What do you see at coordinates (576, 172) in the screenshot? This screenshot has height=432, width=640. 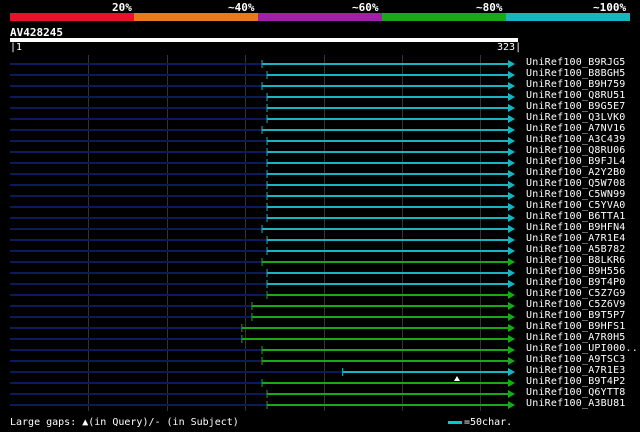 I see `hit-label: UniRef100_A2Y2B0` at bounding box center [576, 172].